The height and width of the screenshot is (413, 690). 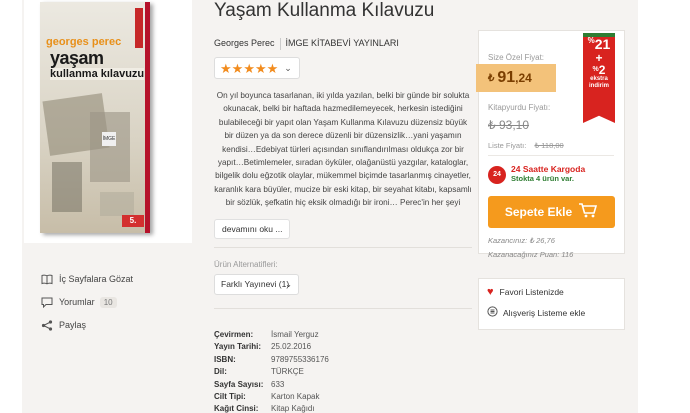 I want to click on discount-percent: %21, so click(x=599, y=44).